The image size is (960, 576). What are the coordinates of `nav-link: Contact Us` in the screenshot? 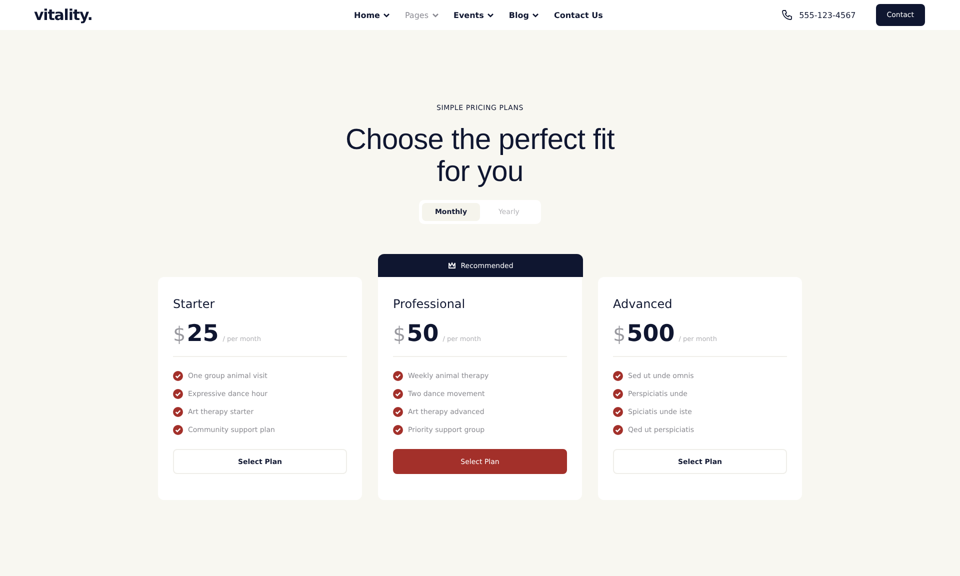 It's located at (578, 15).